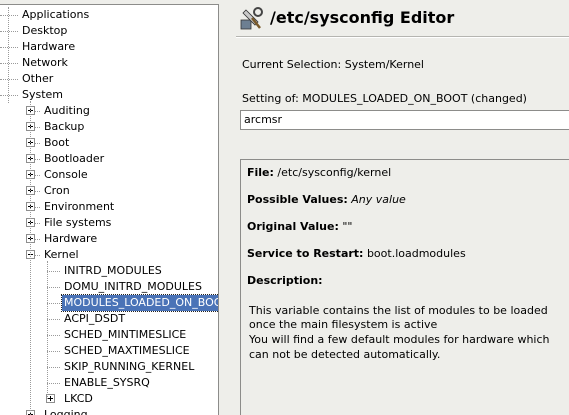 This screenshot has width=569, height=415. What do you see at coordinates (57, 142) in the screenshot?
I see `tree-item-label: Boot` at bounding box center [57, 142].